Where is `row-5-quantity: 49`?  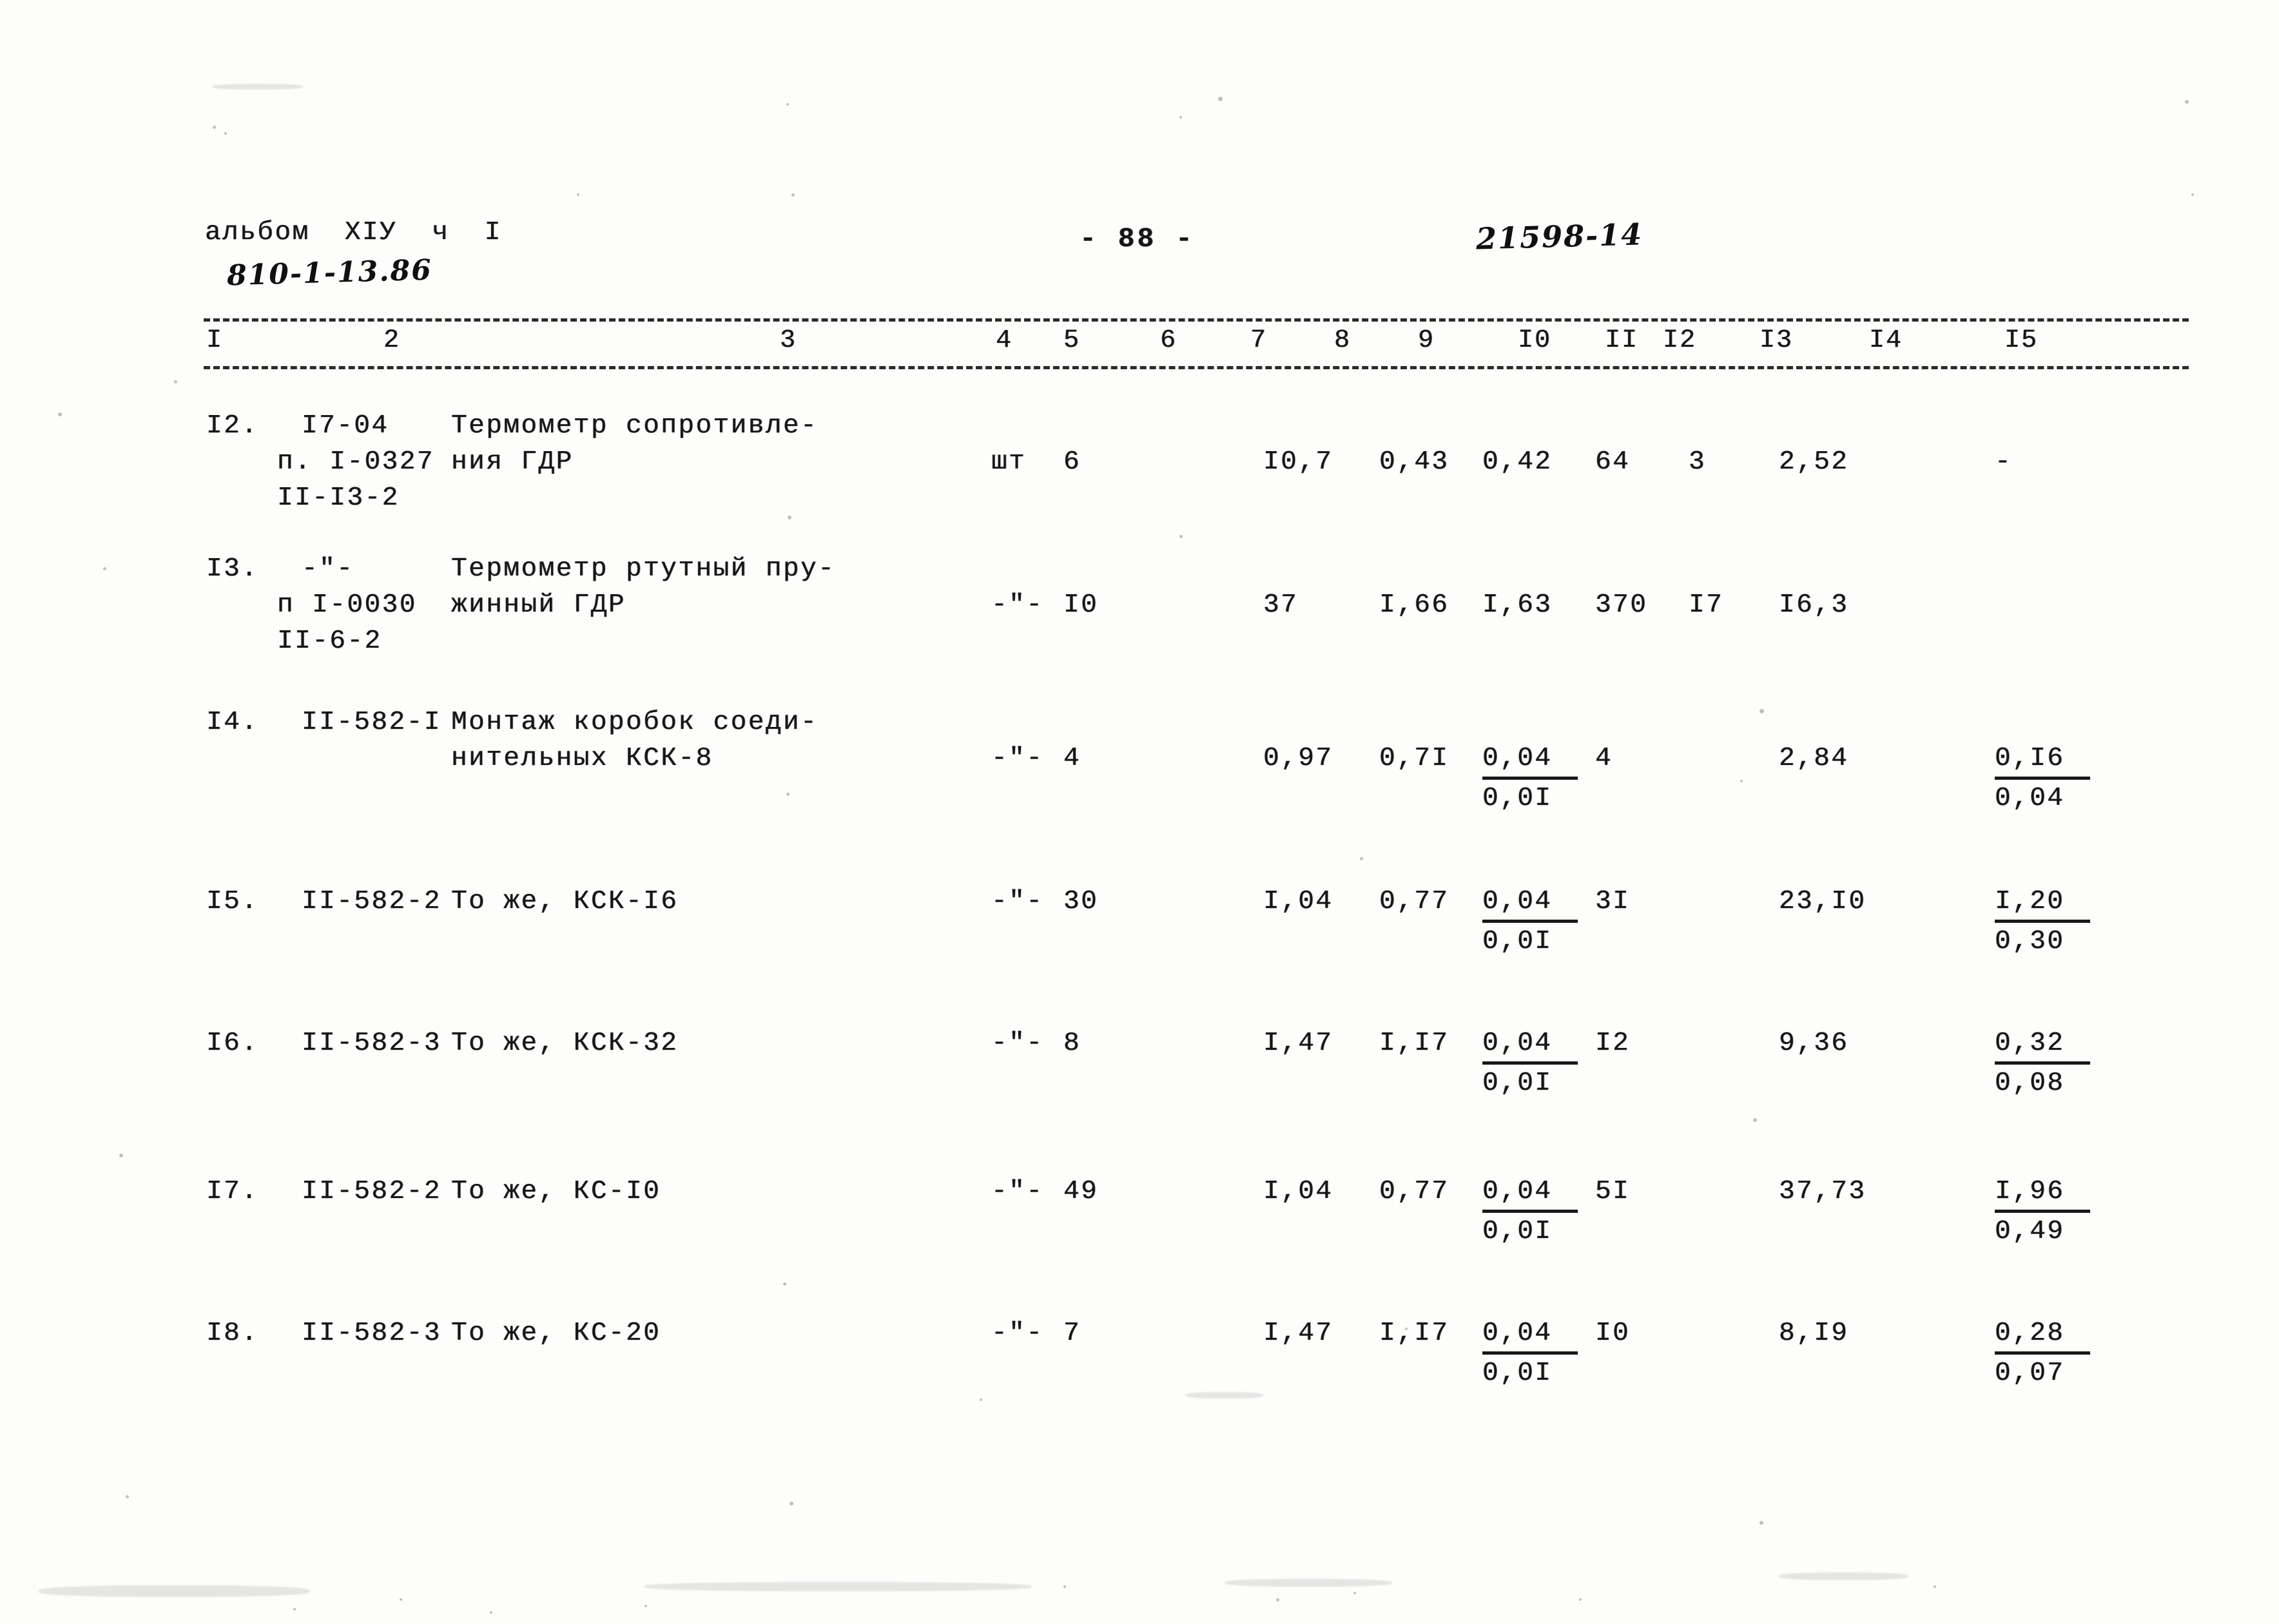
row-5-quantity: 49 is located at coordinates (1081, 1192).